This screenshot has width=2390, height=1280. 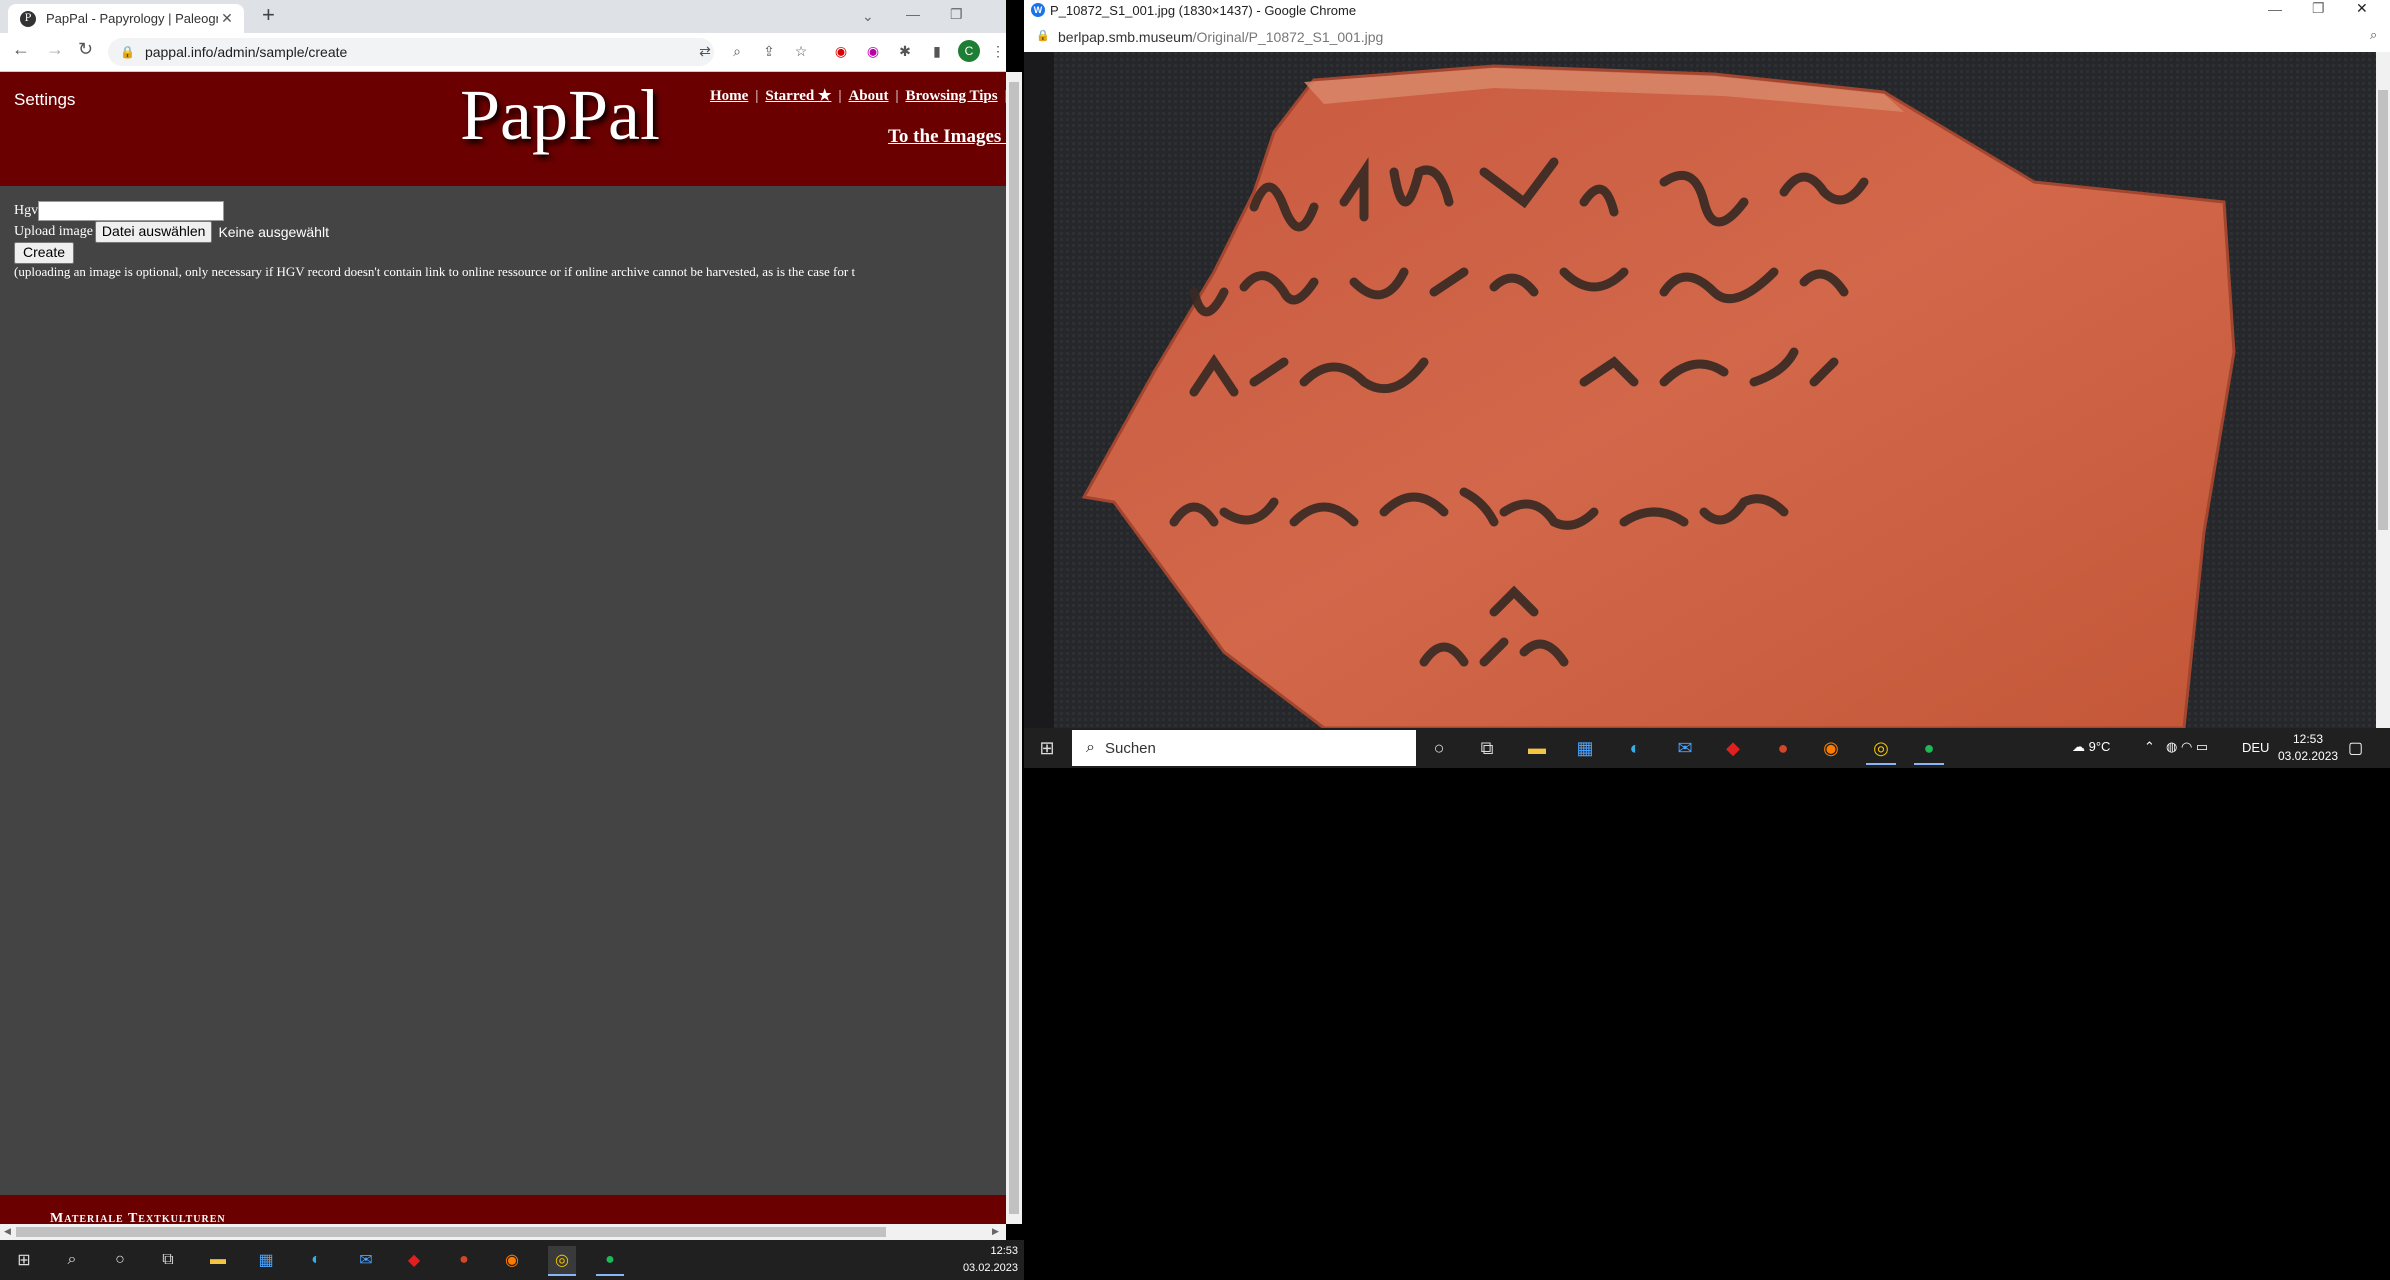 I want to click on horizontal-scrollbar: ◀ ▶, so click(x=503, y=1232).